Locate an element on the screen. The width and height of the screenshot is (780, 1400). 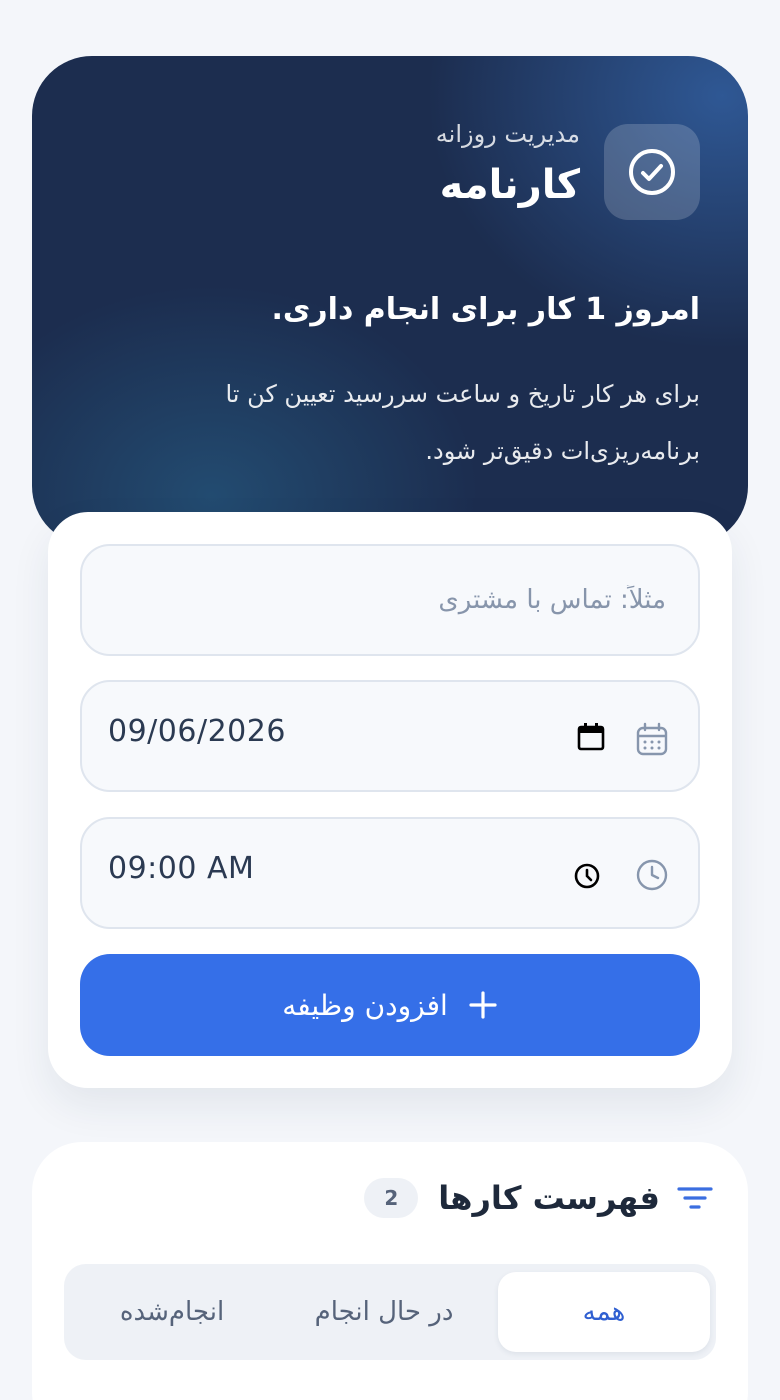
hero-subtitle: مدیریت روزانه is located at coordinates (507, 134).